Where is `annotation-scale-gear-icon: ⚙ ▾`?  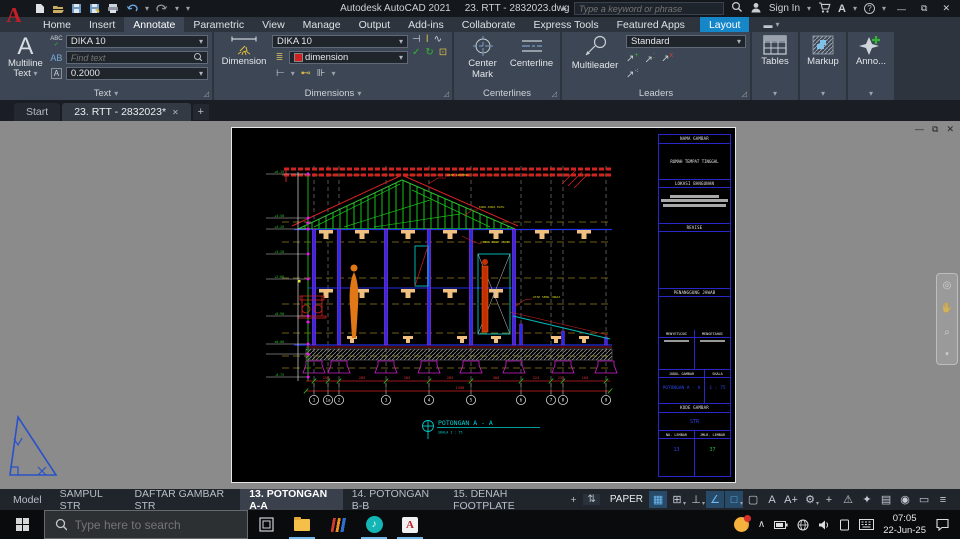 annotation-scale-gear-icon: ⚙ ▾ is located at coordinates (810, 499).